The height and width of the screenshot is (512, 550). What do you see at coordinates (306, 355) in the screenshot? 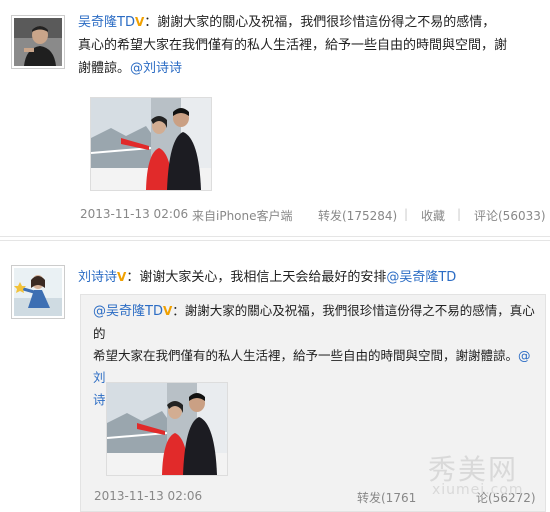
I see `quoted-text-line2: 希望大家在我們僅有的私人生活裡，給予一些自由的時間與空間，謝謝體諒。` at bounding box center [306, 355].